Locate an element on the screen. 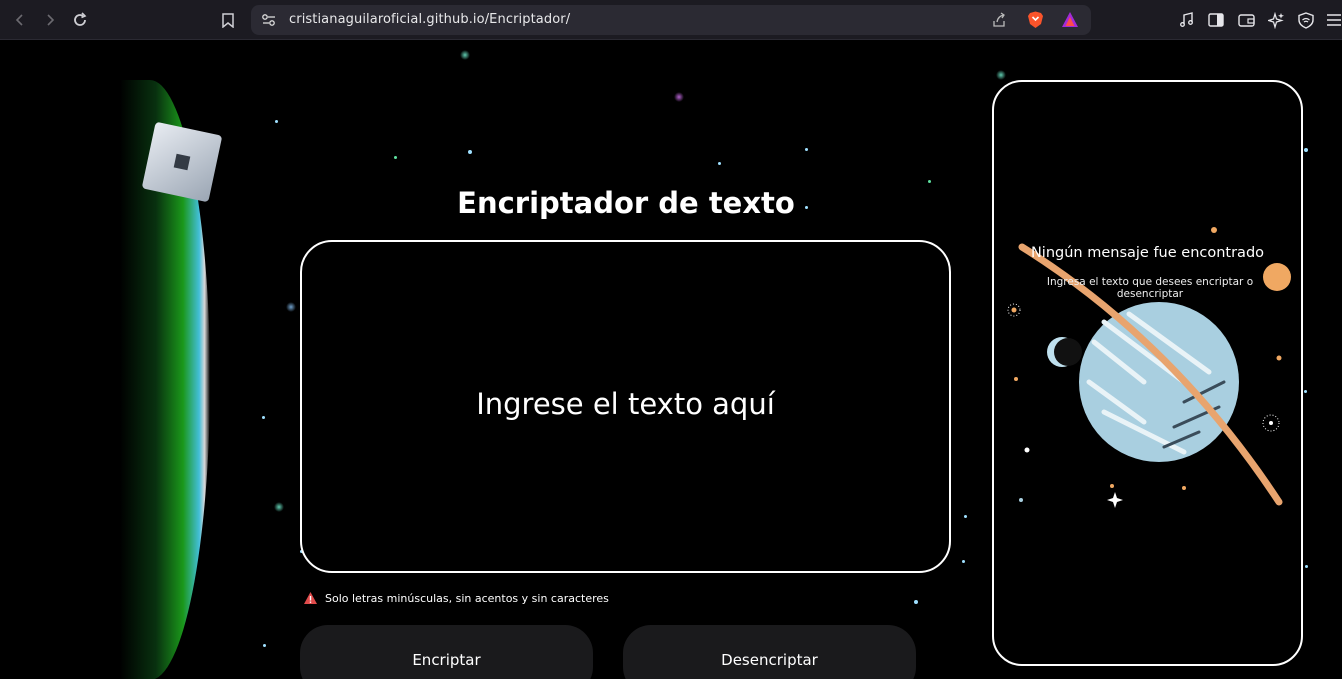  roblox-logo is located at coordinates (182, 162).